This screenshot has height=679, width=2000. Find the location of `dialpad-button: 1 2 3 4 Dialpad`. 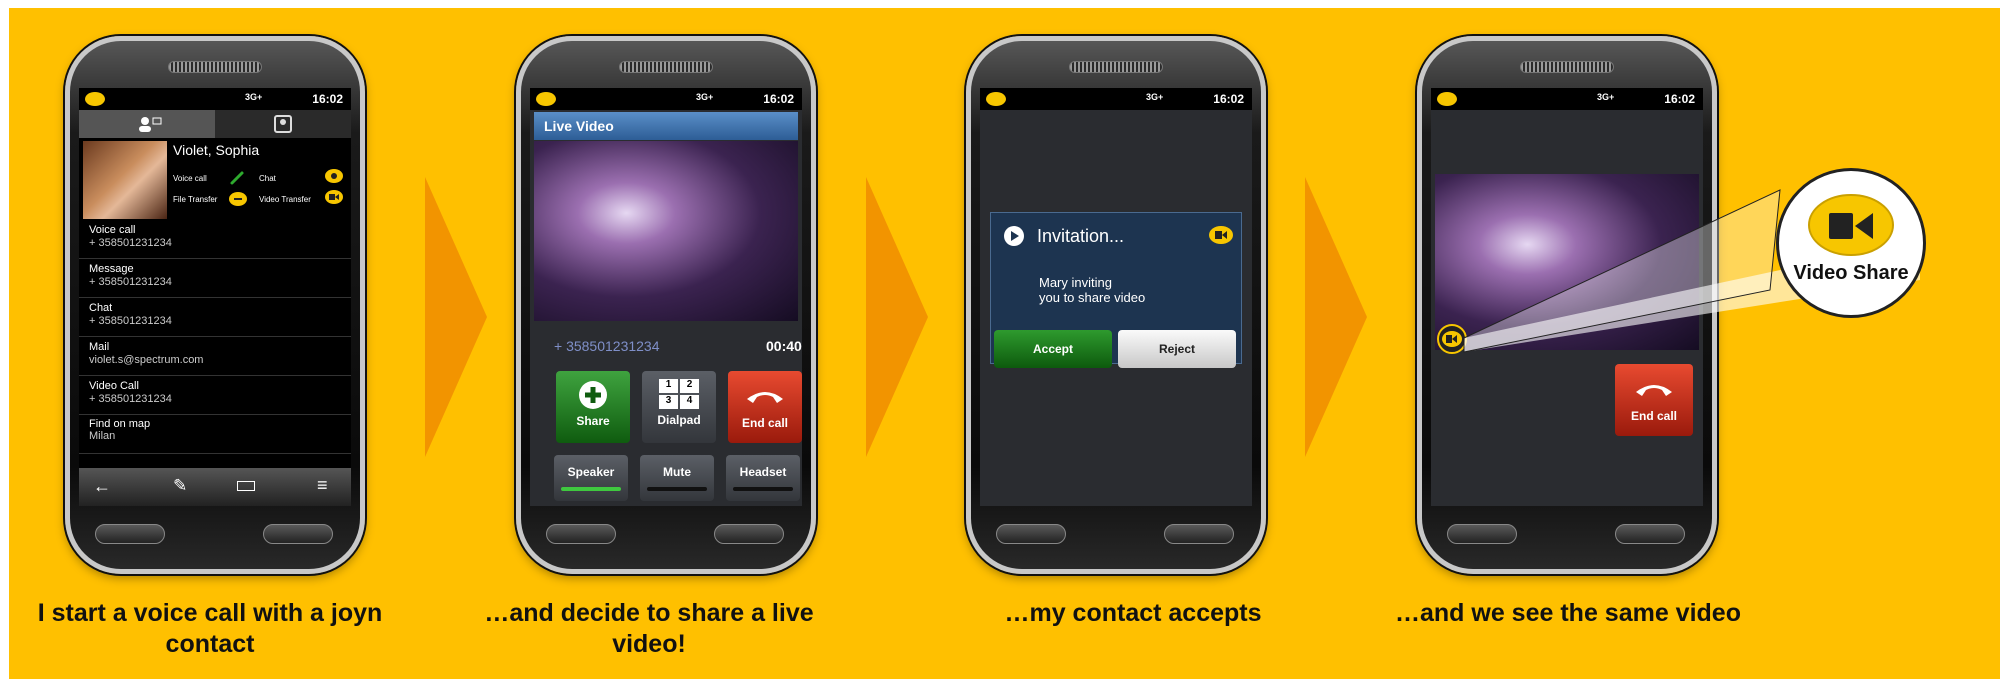

dialpad-button: 1 2 3 4 Dialpad is located at coordinates (679, 407).